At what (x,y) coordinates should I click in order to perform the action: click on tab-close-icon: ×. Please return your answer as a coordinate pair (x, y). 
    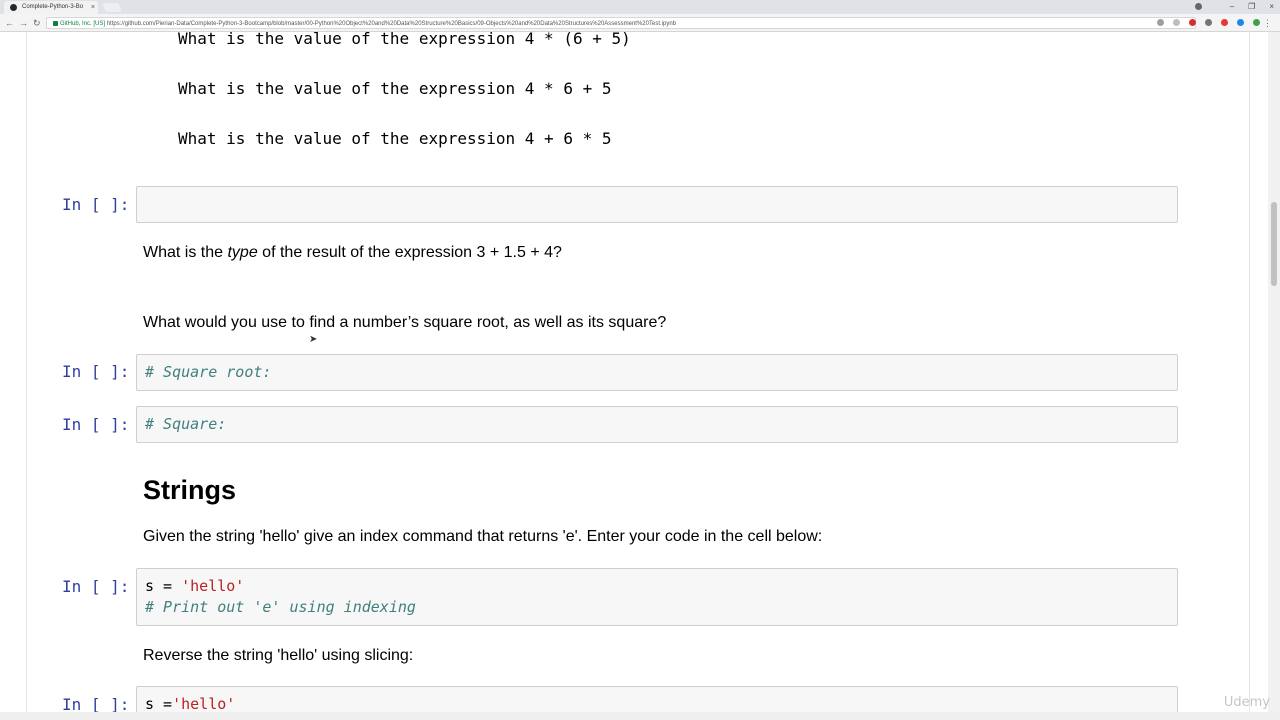
    Looking at the image, I should click on (93, 7).